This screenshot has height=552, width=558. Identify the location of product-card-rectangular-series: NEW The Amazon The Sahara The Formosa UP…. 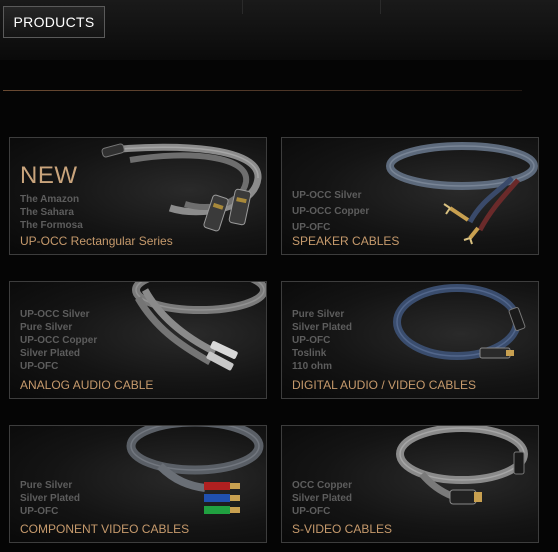
(138, 196).